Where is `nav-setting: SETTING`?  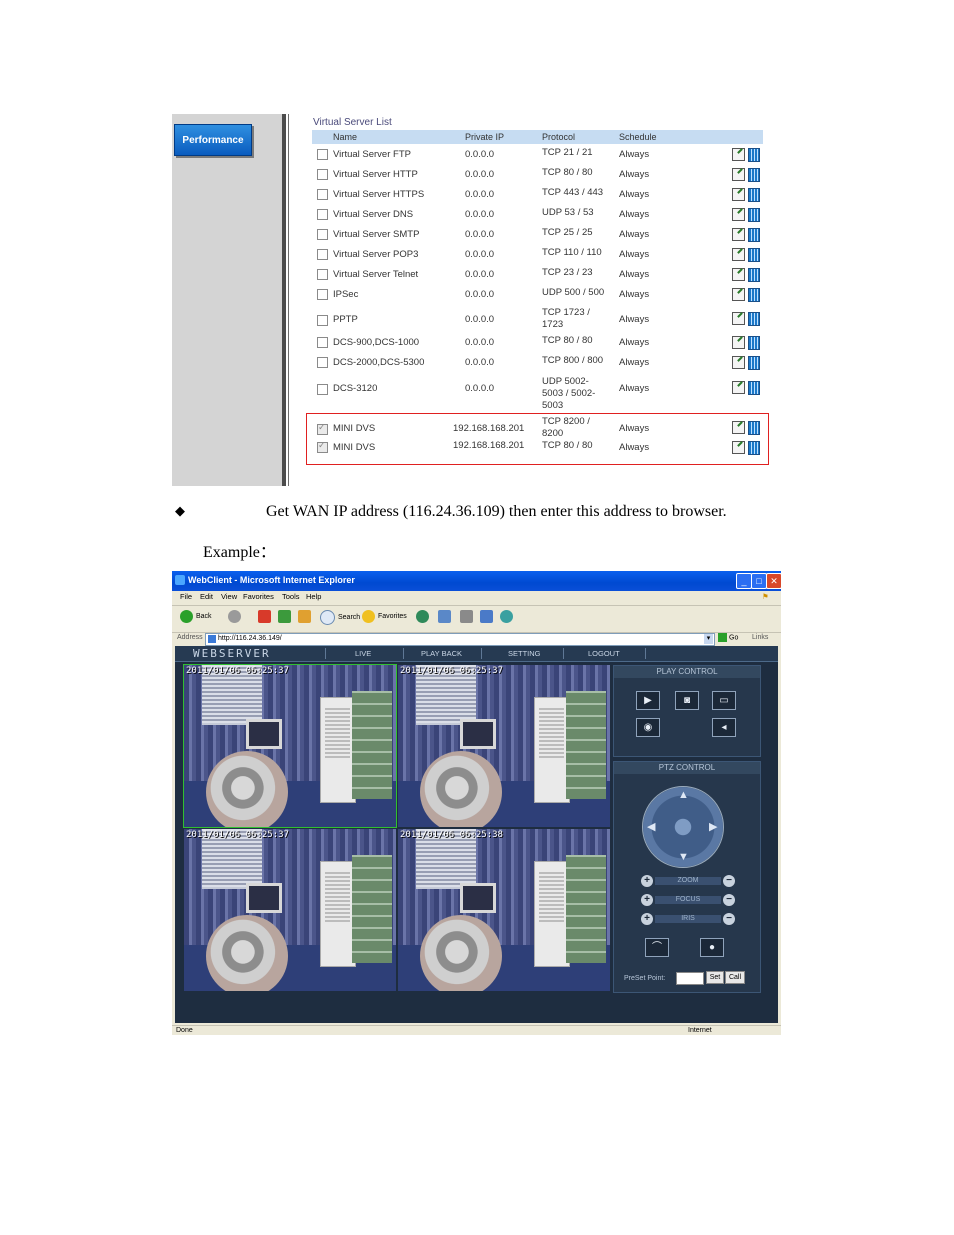 nav-setting: SETTING is located at coordinates (524, 653).